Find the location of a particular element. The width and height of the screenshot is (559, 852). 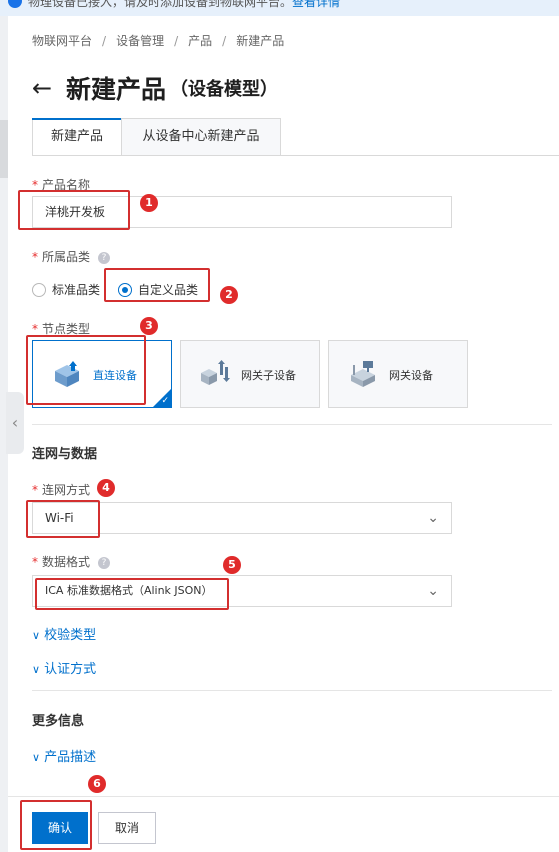

network-method-label: * 连网方式 is located at coordinates (61, 489).